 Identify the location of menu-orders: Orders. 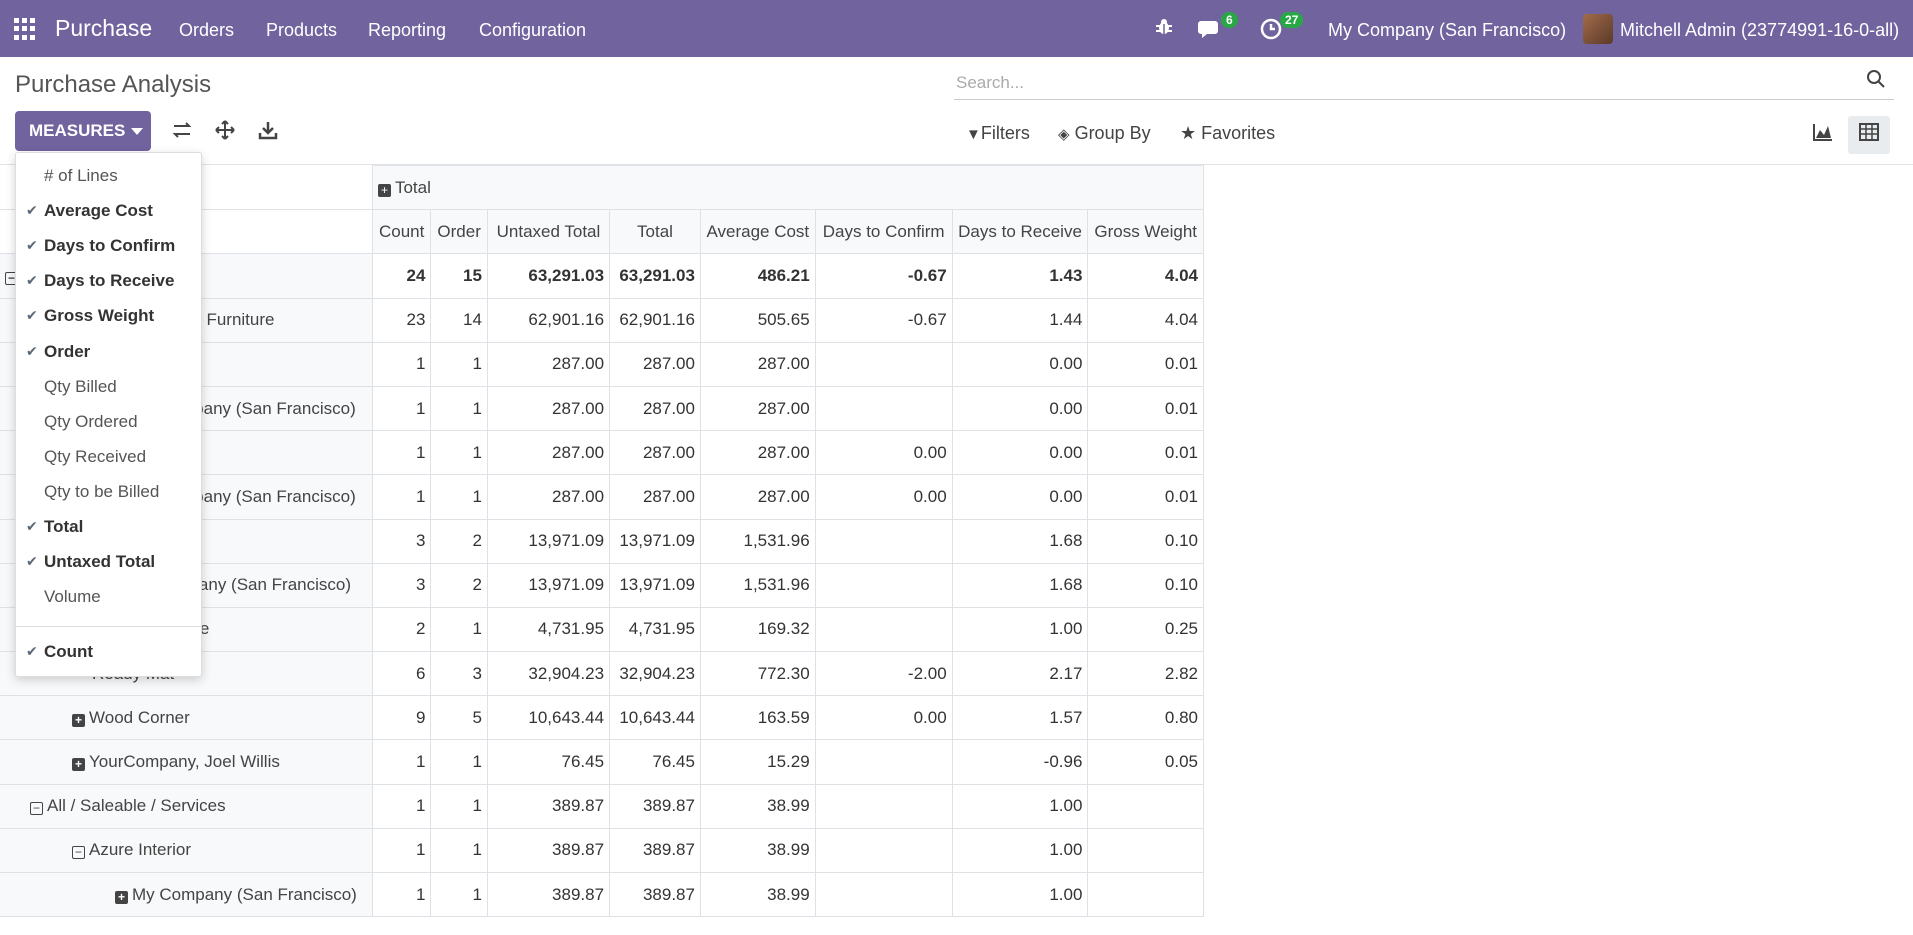
(206, 30).